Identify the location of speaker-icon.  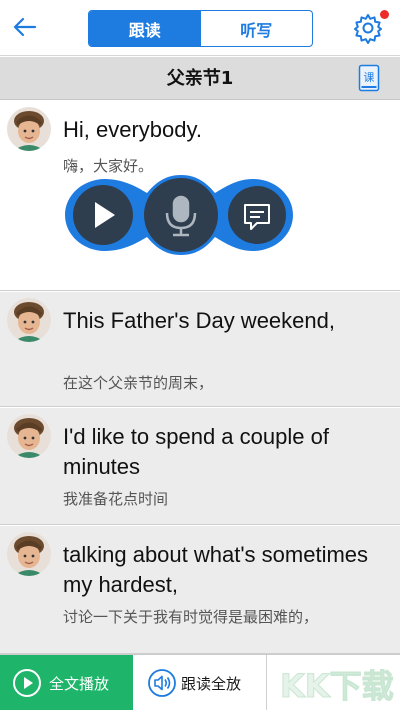
(162, 683).